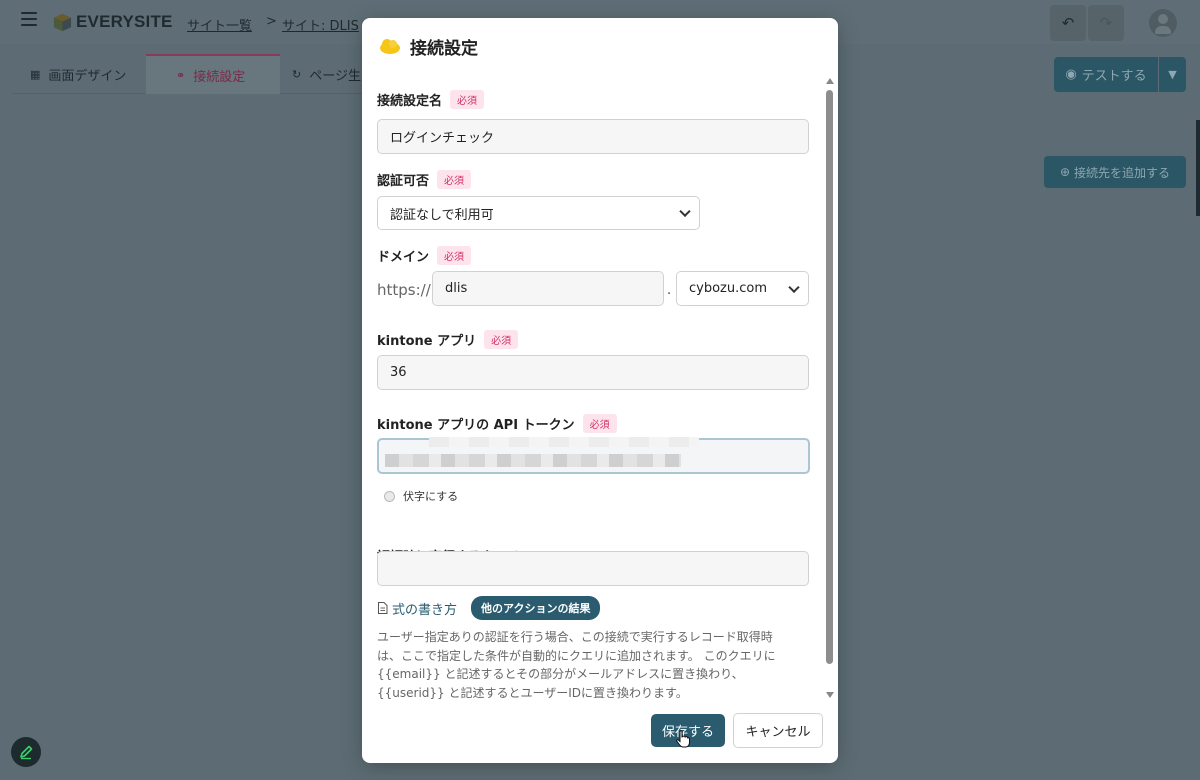 This screenshot has width=1200, height=780. What do you see at coordinates (532, 692) in the screenshot?
I see `help-line: {{userid}} と記述するとユーザーIDに置き換わります。` at bounding box center [532, 692].